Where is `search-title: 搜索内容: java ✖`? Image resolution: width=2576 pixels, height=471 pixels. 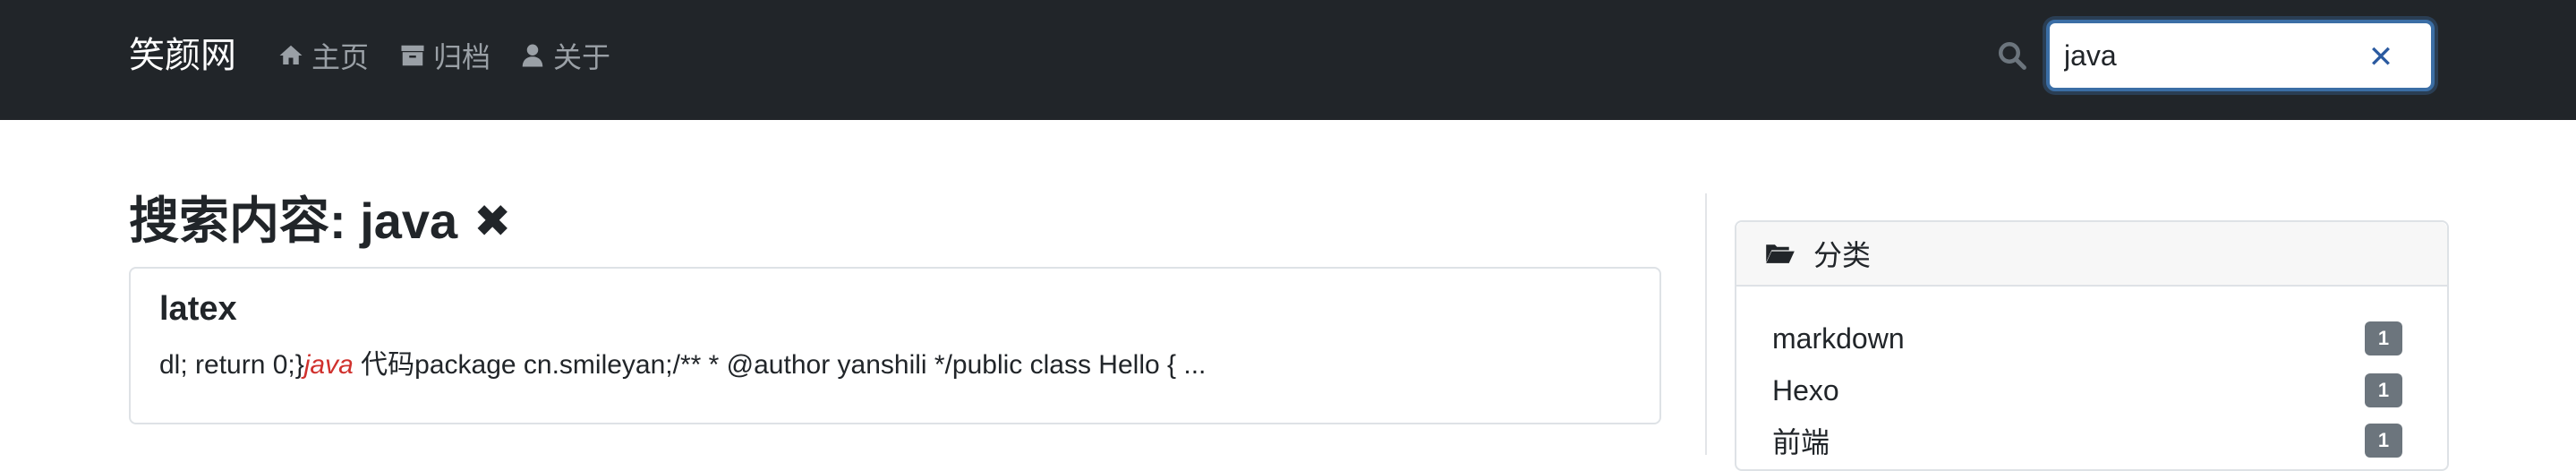
search-title: 搜索内容: java ✖ is located at coordinates (320, 221).